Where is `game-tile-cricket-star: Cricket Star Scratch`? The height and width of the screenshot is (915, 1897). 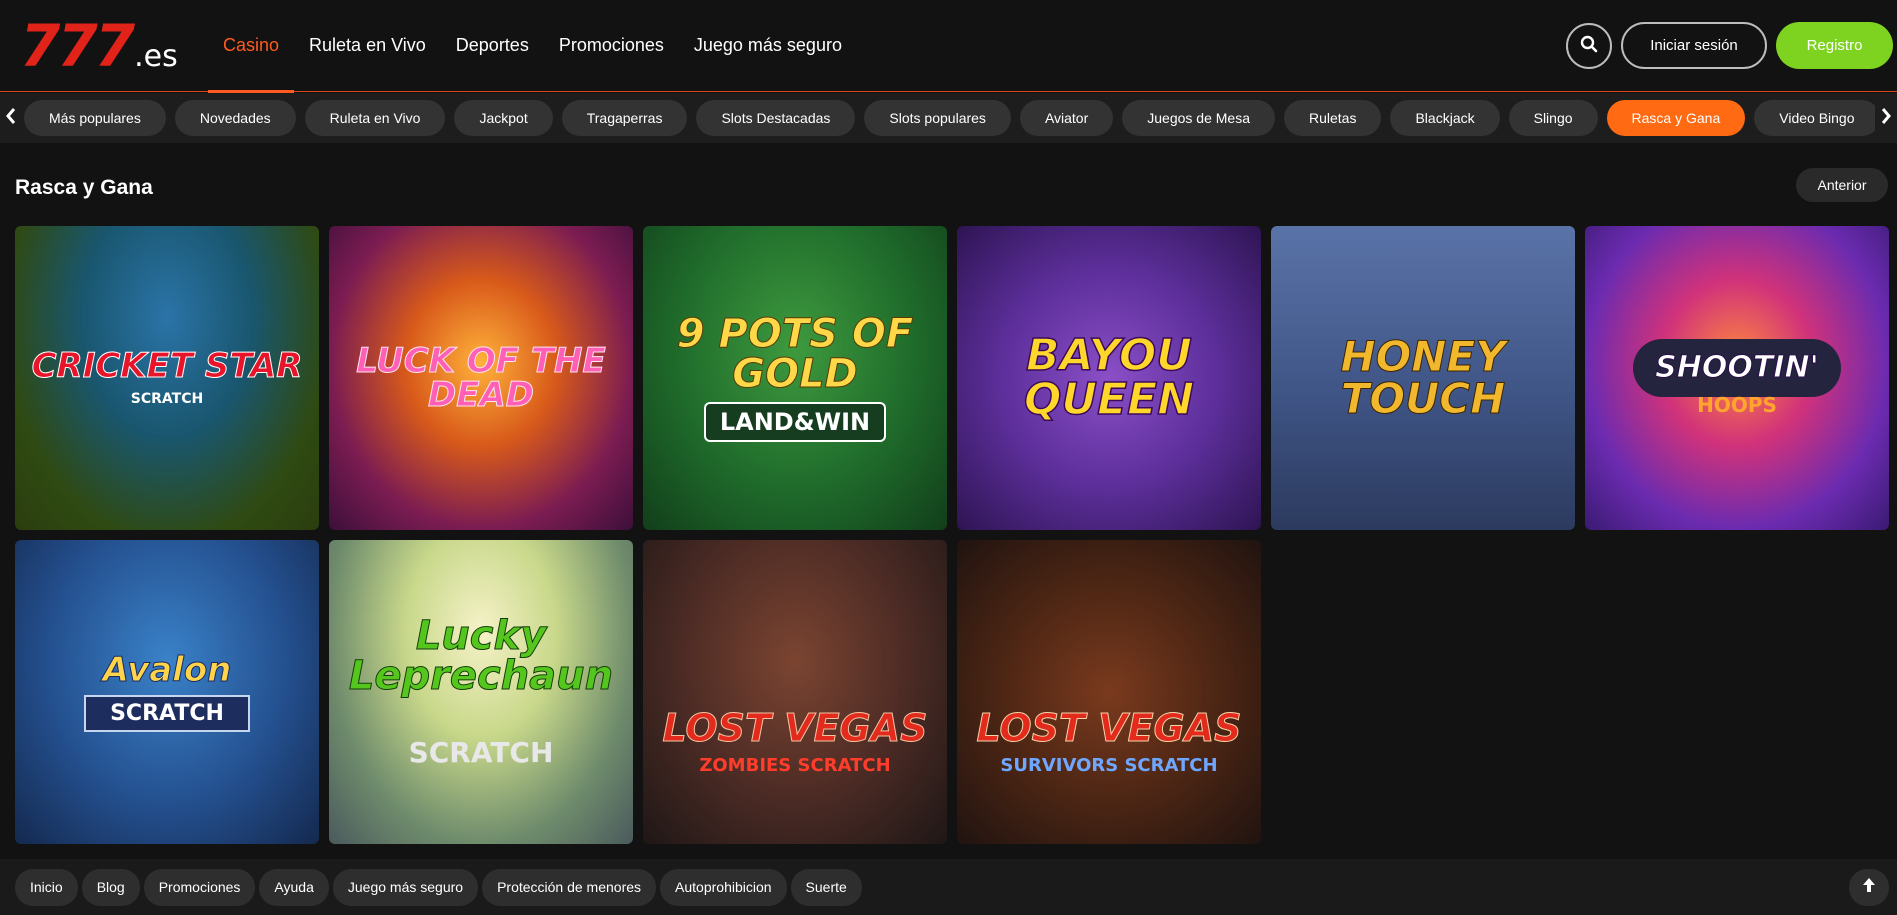 game-tile-cricket-star: Cricket Star Scratch is located at coordinates (167, 378).